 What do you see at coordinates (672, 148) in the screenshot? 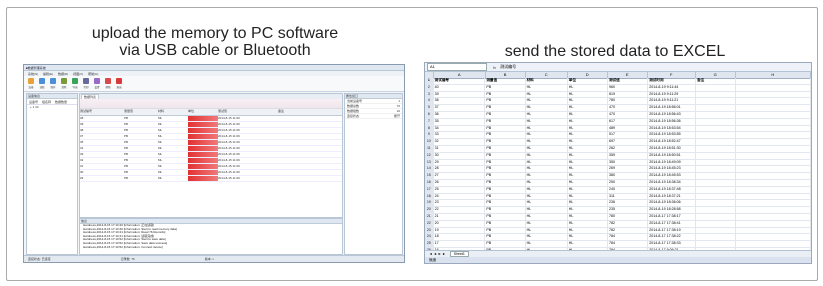
I see `sheet-cell: 2014-8-19 18:51:30` at bounding box center [672, 148].